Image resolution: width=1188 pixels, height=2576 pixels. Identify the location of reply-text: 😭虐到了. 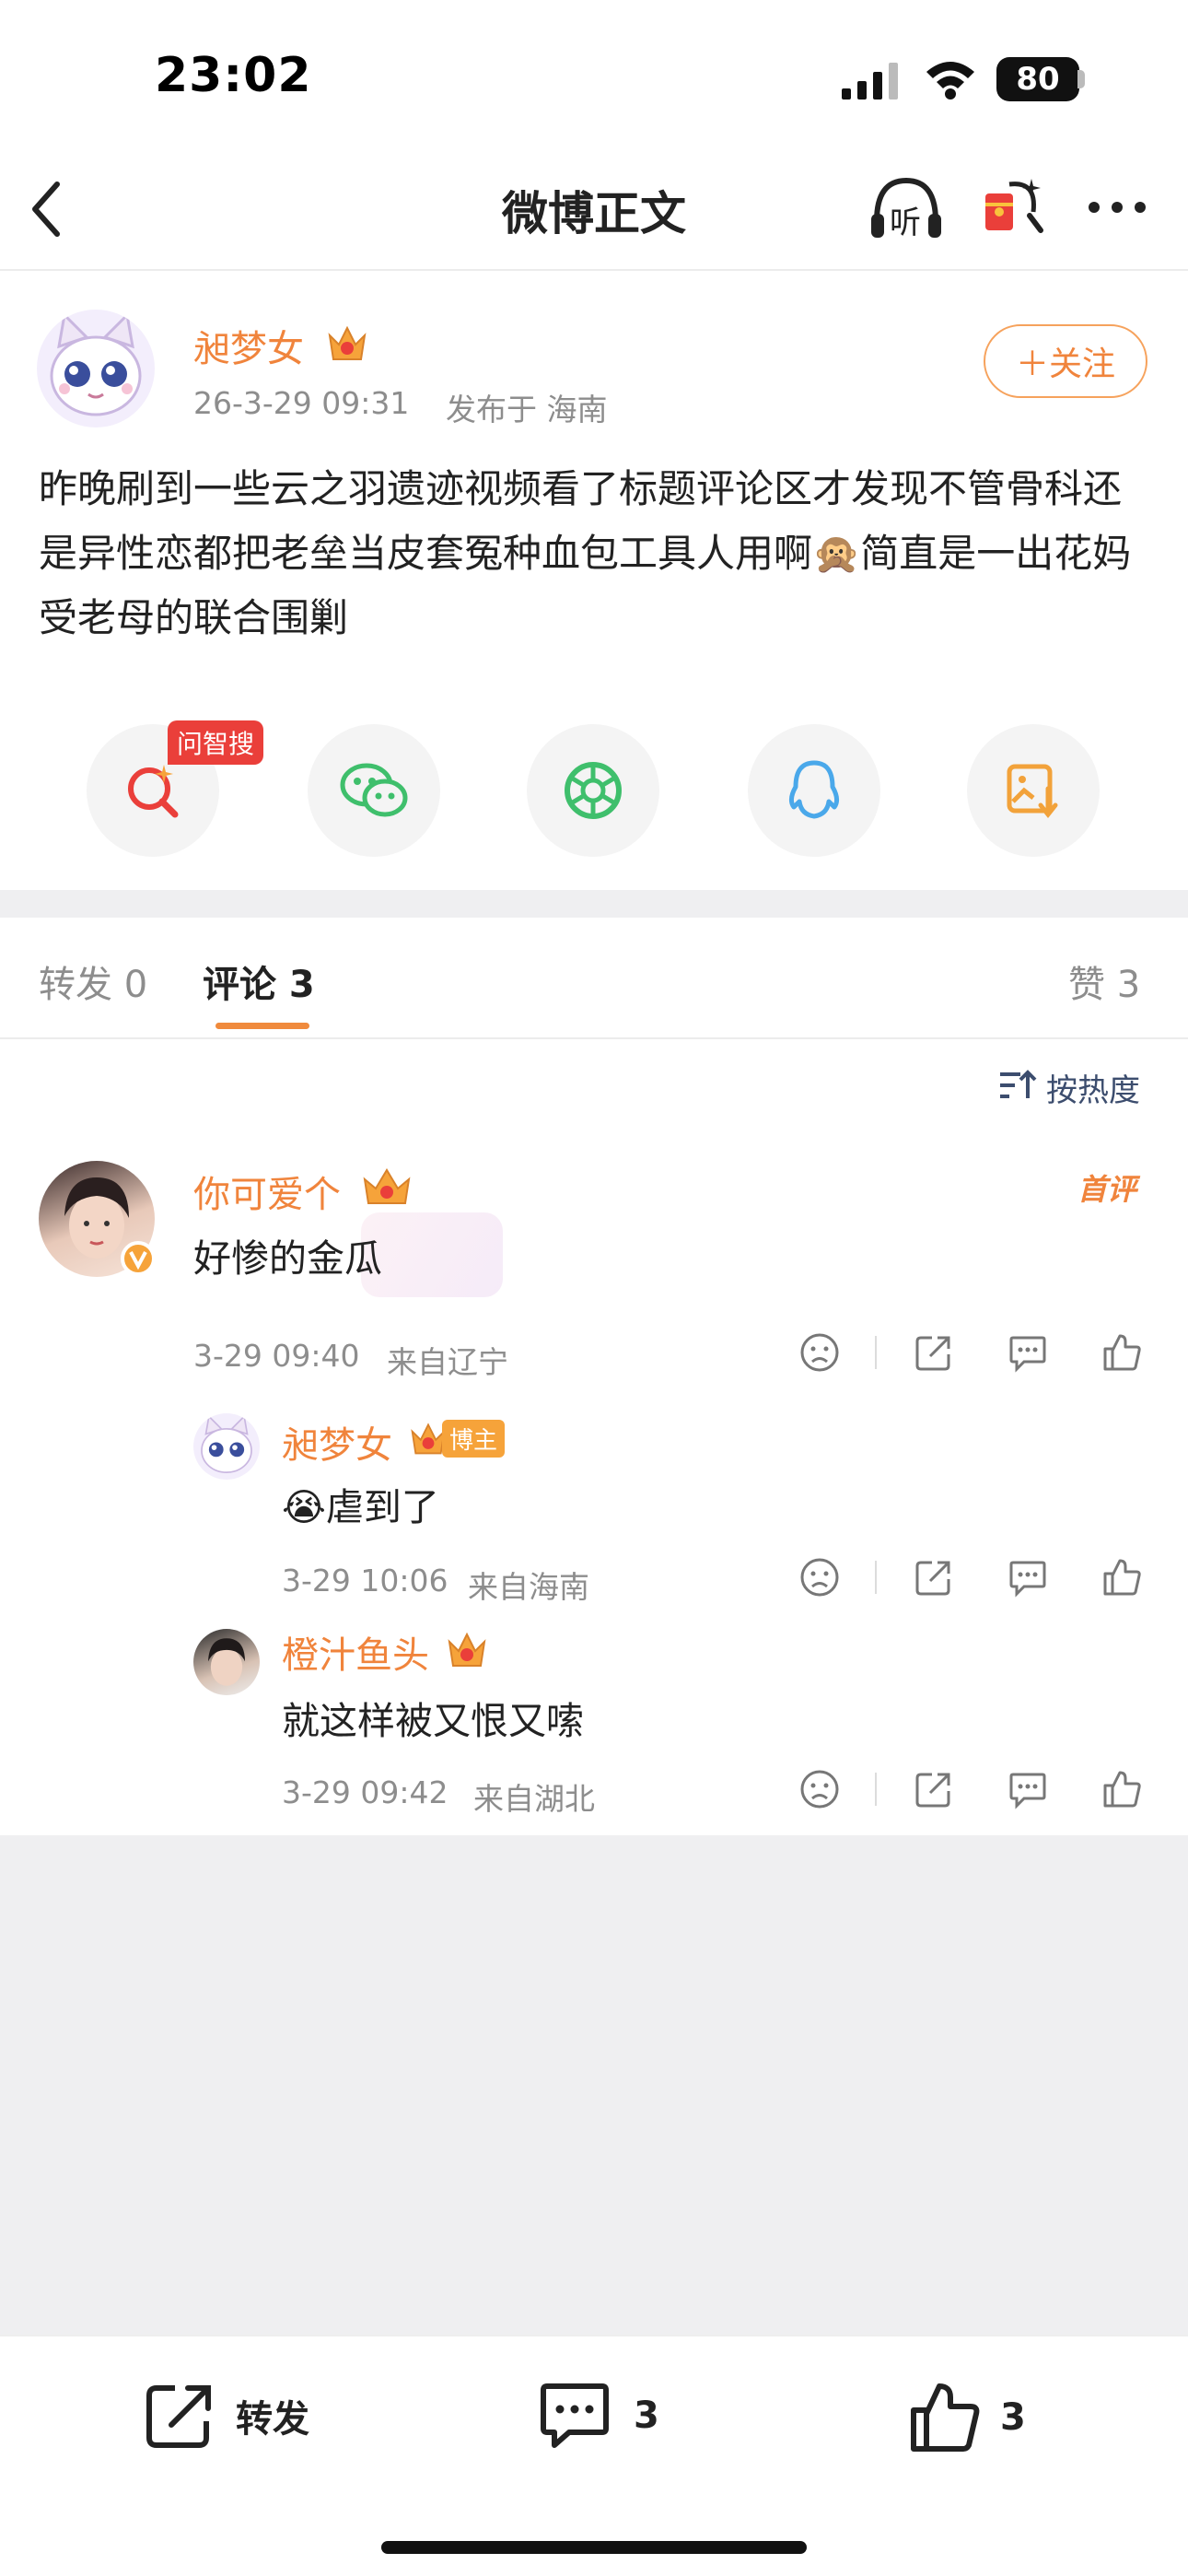
(360, 1507).